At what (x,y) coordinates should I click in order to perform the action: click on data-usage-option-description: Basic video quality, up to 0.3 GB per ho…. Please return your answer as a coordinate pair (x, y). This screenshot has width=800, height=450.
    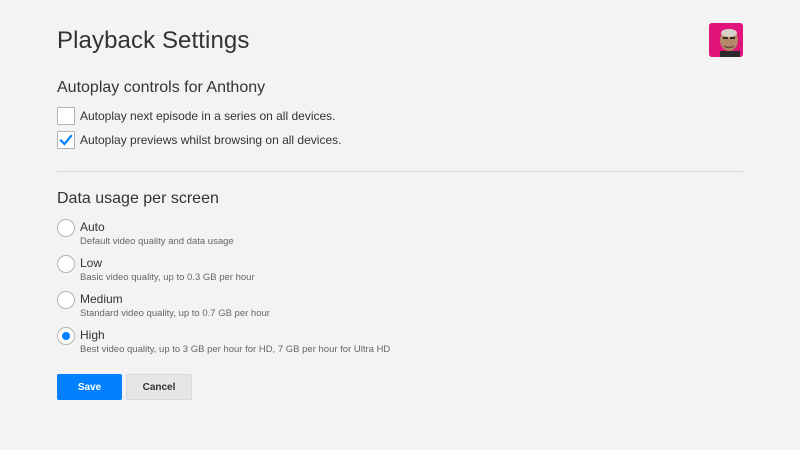
    Looking at the image, I should click on (167, 277).